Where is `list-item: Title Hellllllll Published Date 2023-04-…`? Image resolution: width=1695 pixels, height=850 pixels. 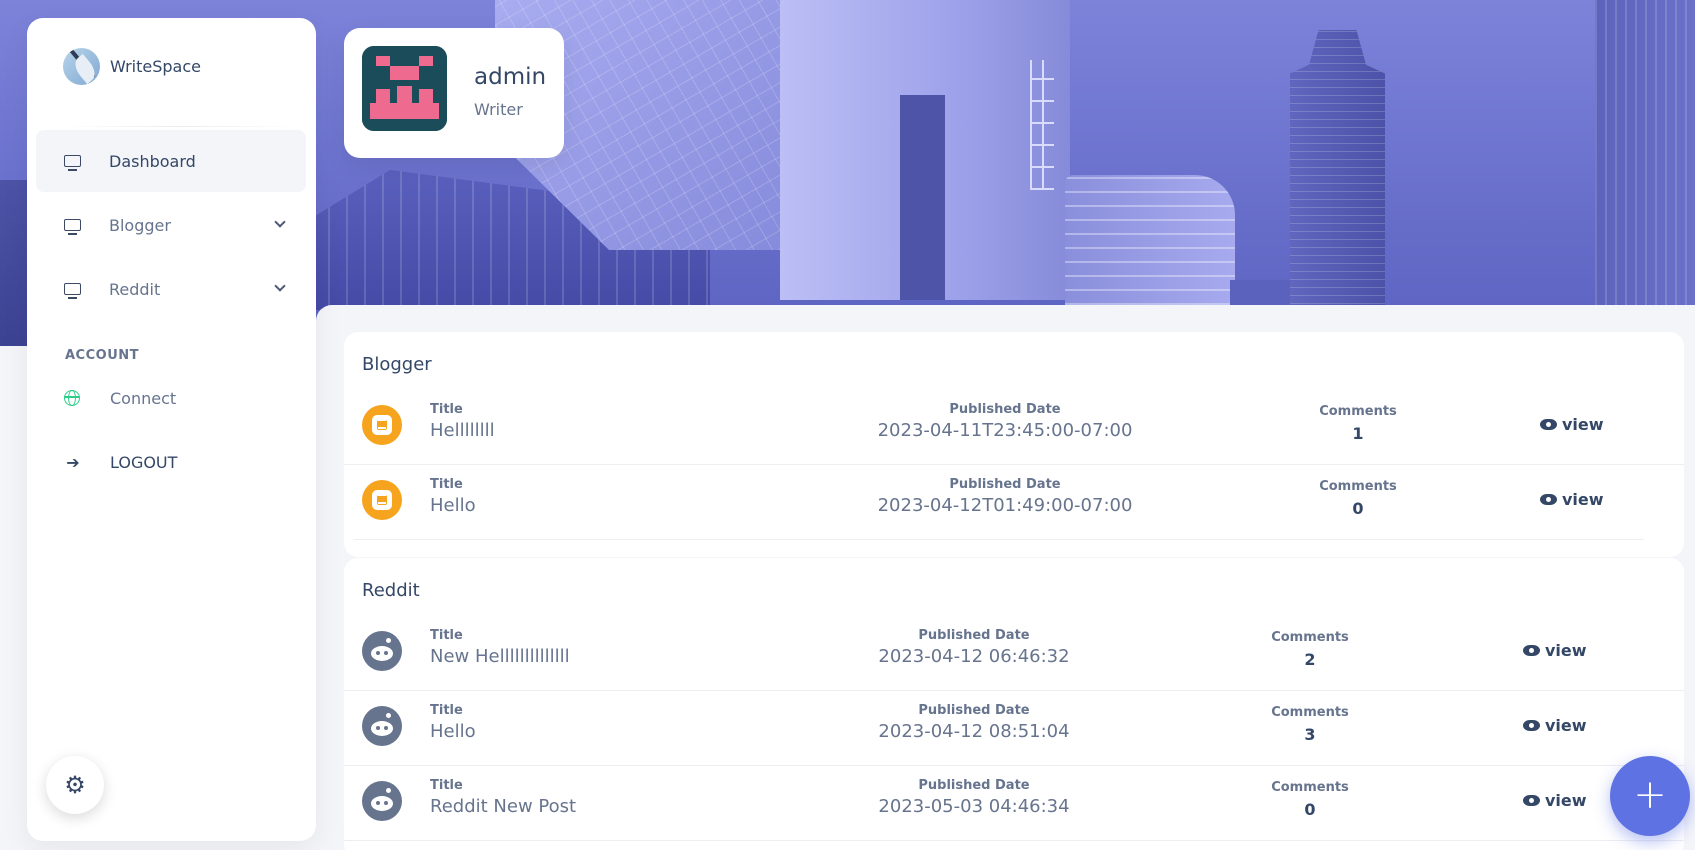
list-item: Title Hellllllll Published Date 2023-04-… is located at coordinates (1014, 427).